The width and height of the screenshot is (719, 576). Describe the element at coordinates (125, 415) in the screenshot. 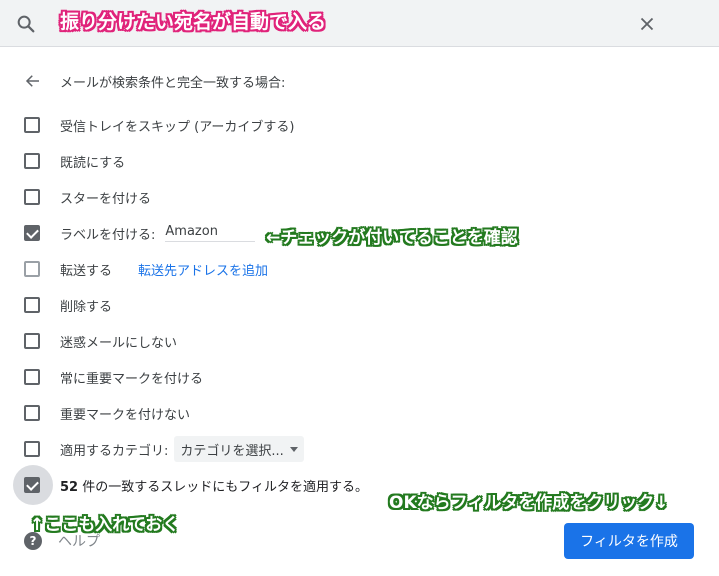

I see `option-label: 重要マークを付けない` at that location.